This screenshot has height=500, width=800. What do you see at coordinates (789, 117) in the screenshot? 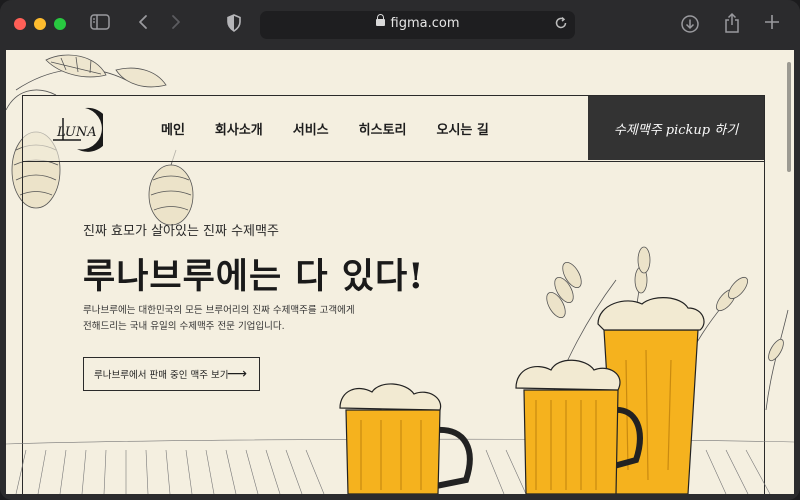
I see `page-scrollbar` at bounding box center [789, 117].